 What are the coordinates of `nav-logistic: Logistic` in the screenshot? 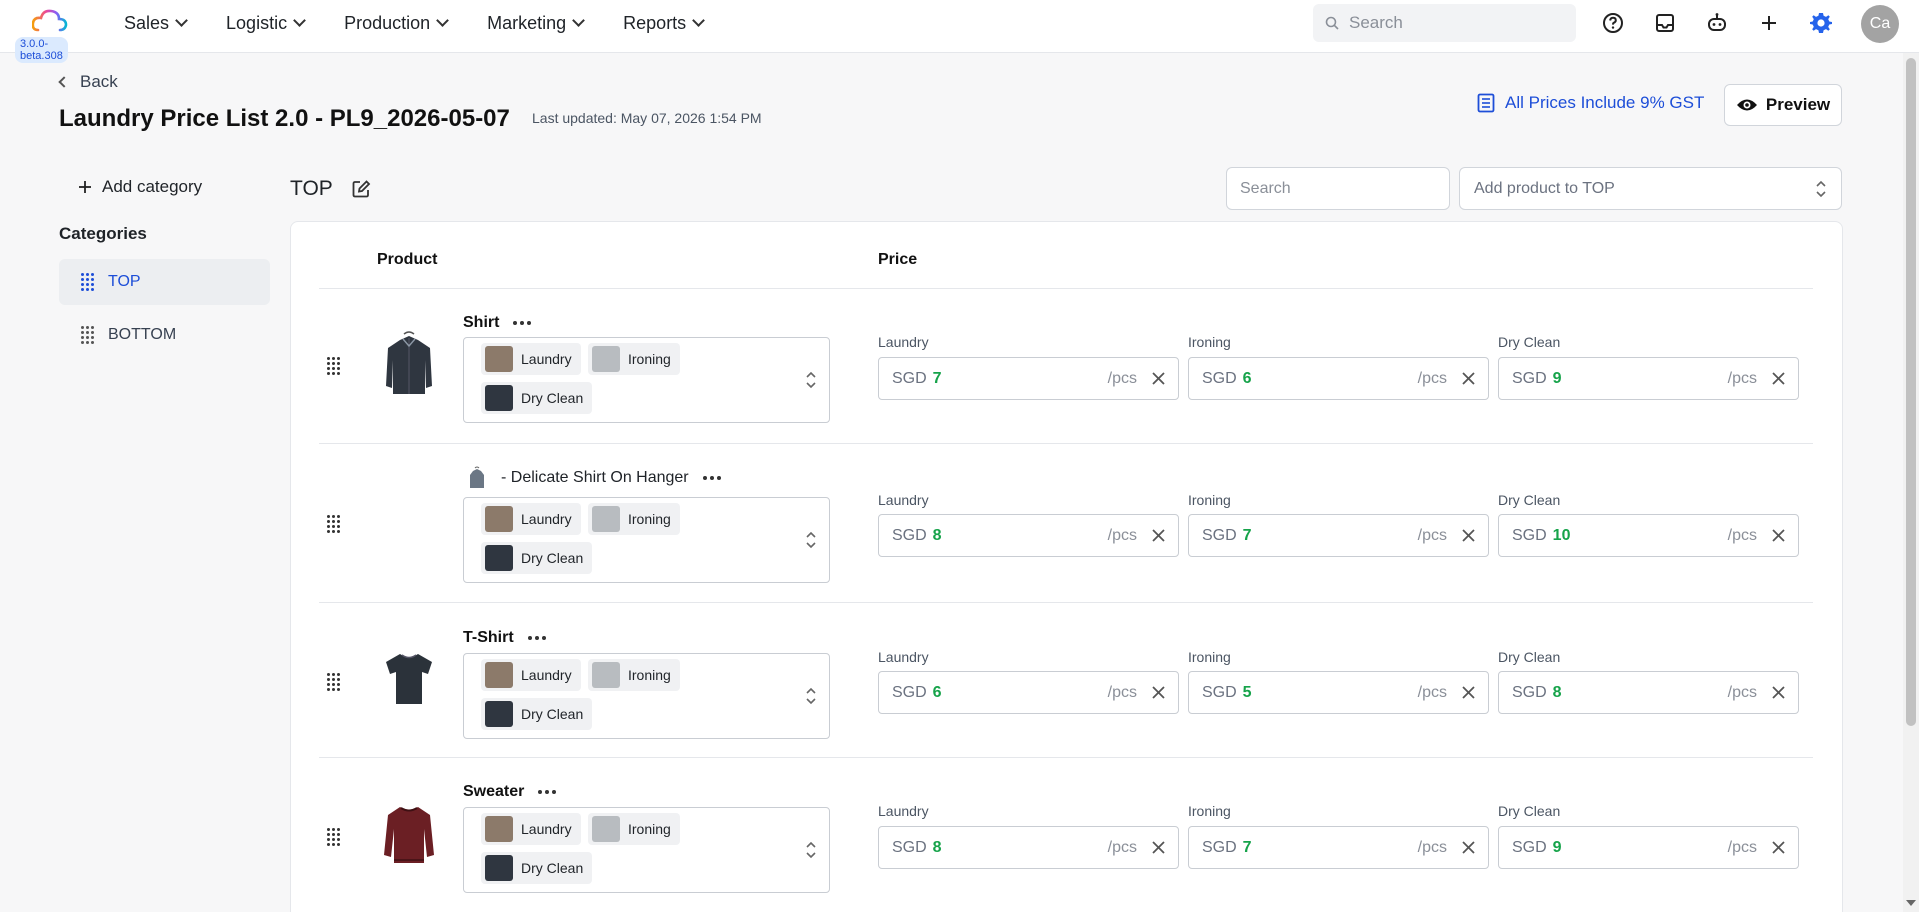 It's located at (266, 23).